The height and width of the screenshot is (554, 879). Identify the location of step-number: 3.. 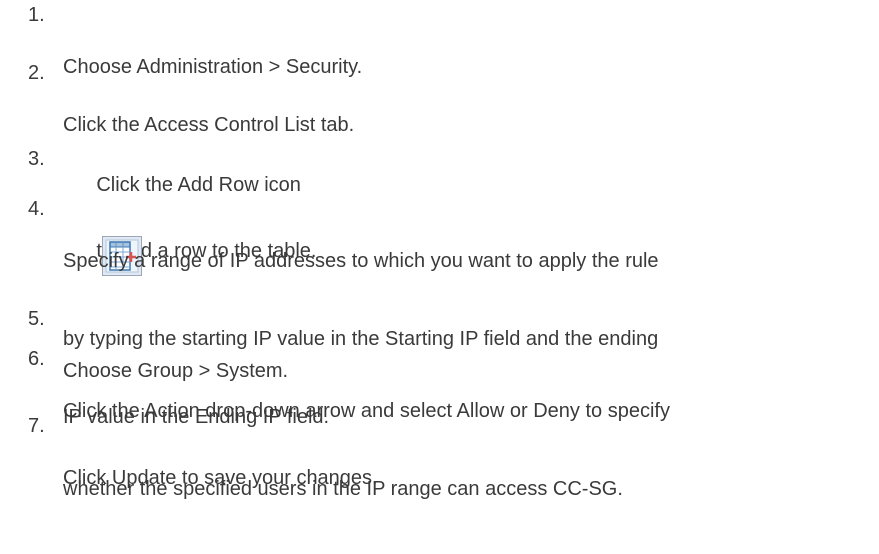
(36, 159).